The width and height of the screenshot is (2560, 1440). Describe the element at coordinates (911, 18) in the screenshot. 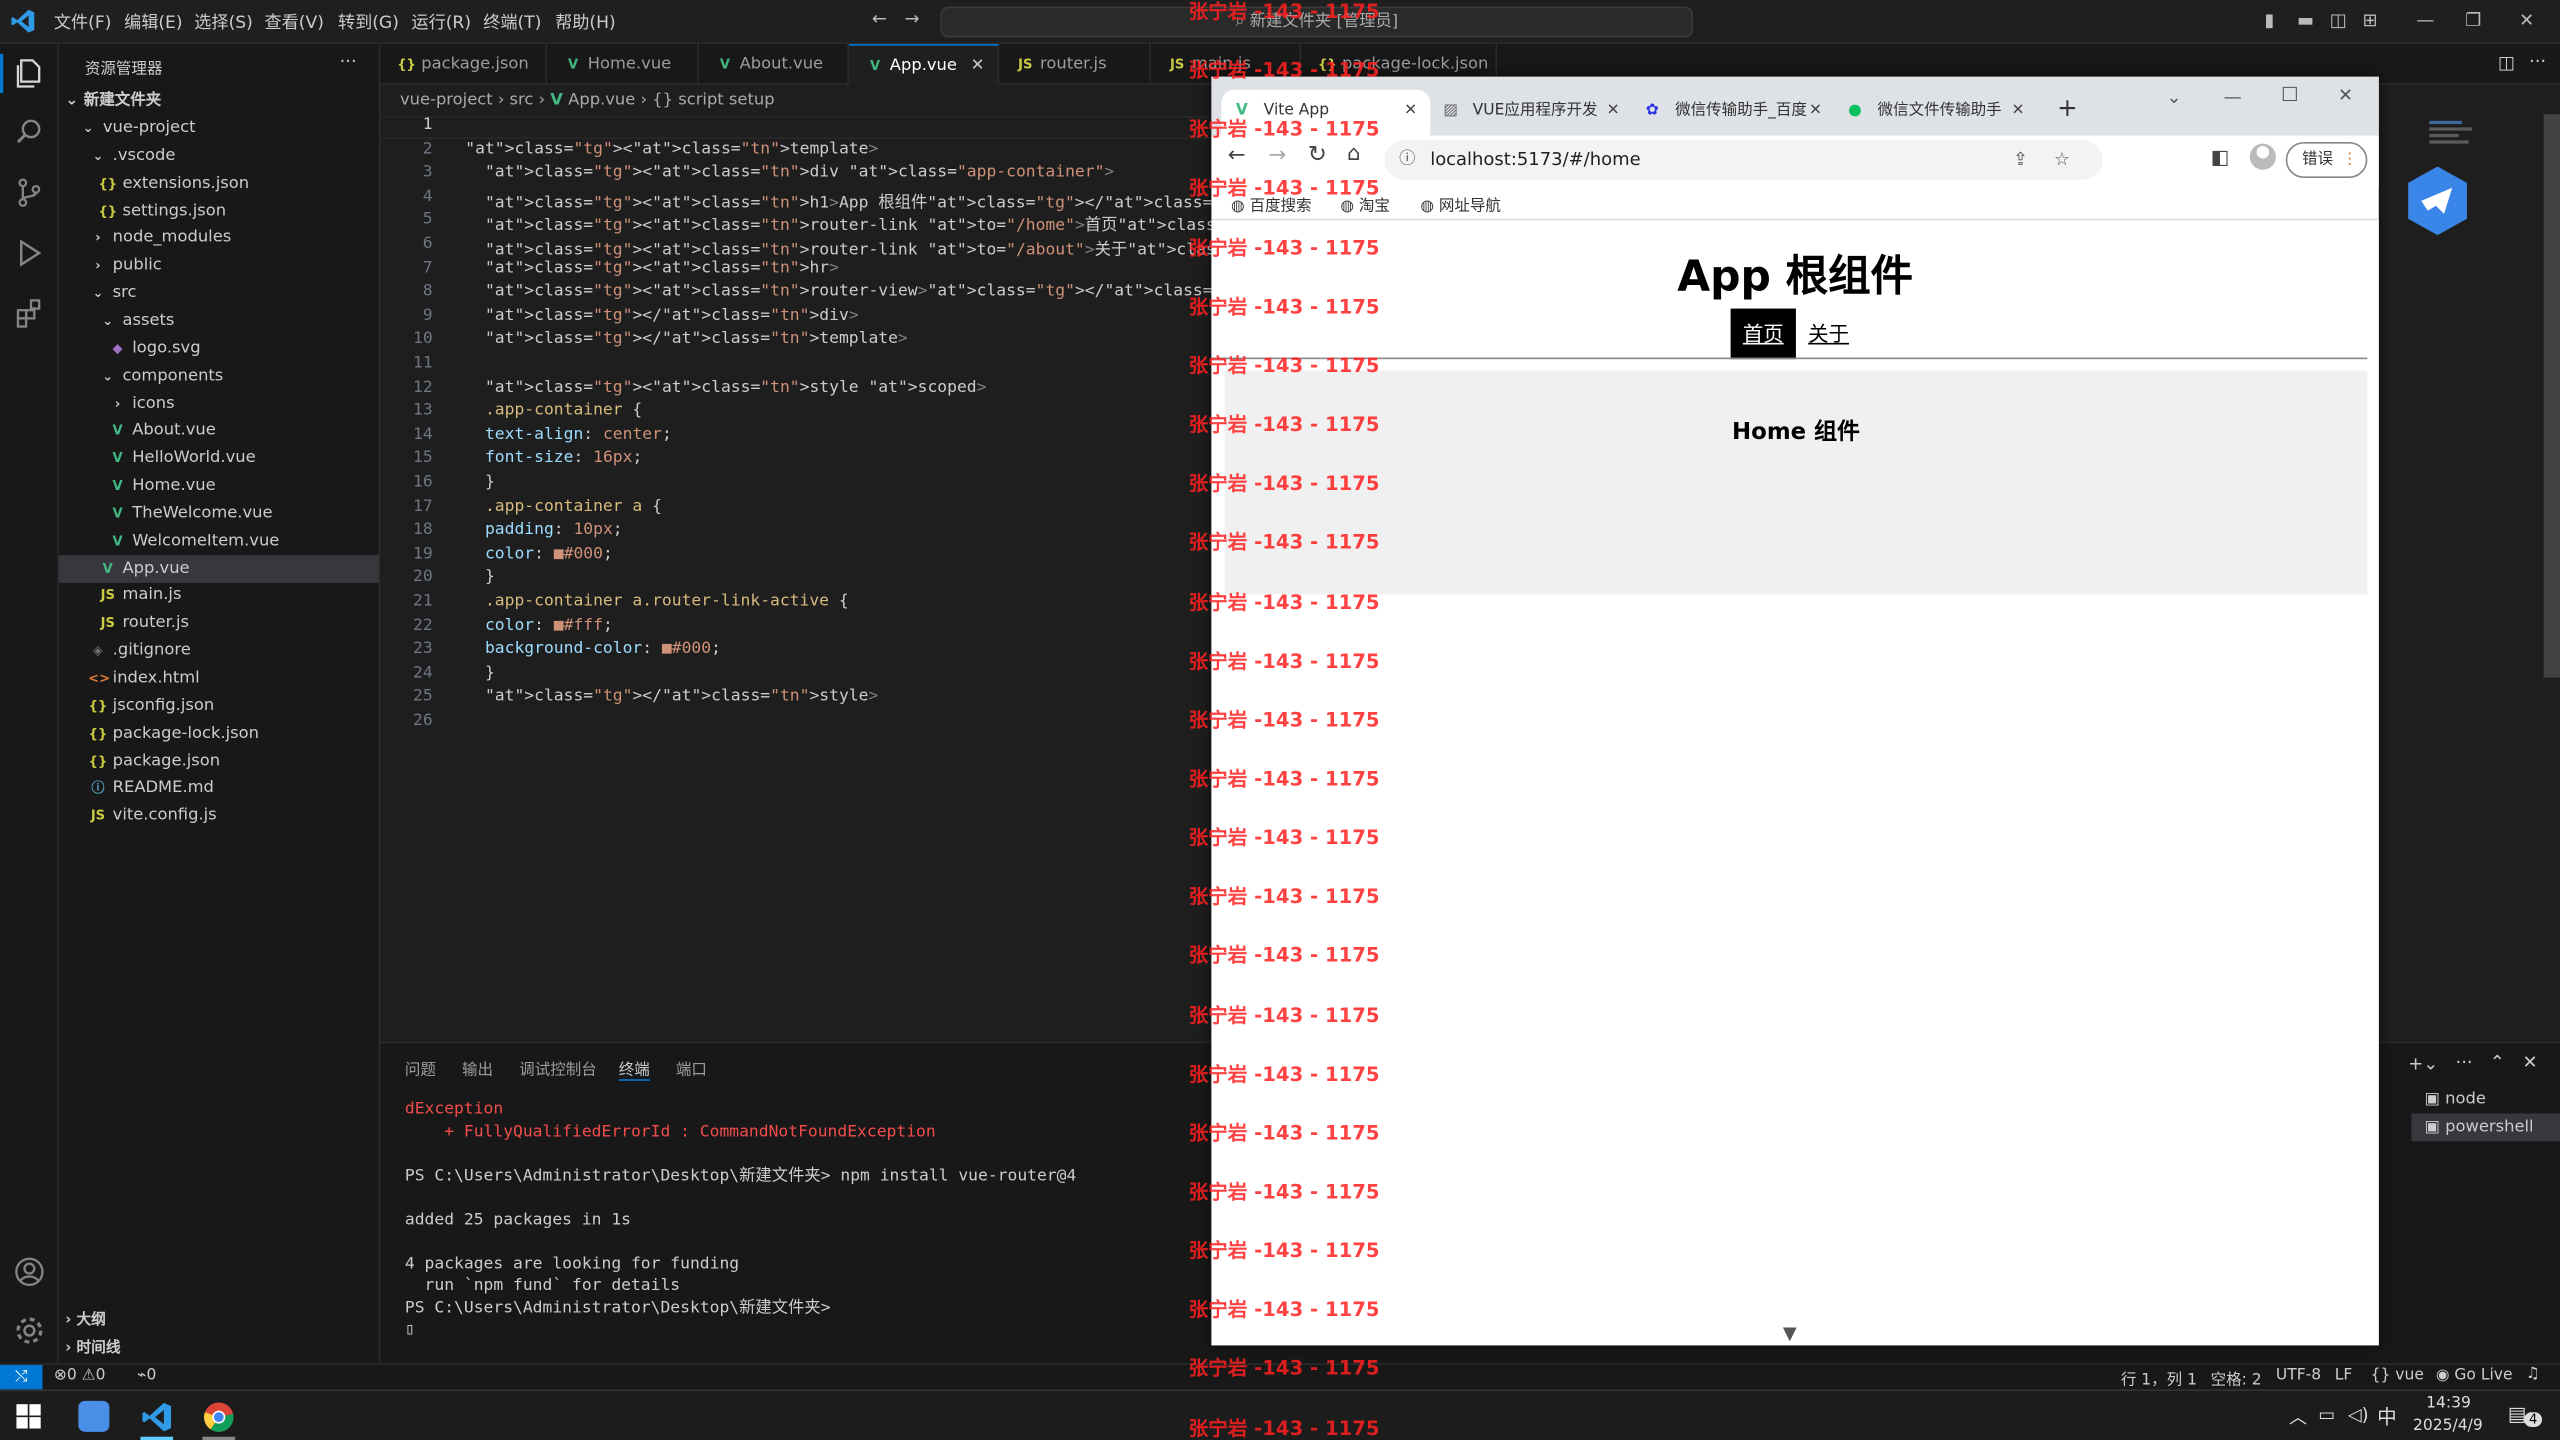

I see `forward-icon: →` at that location.